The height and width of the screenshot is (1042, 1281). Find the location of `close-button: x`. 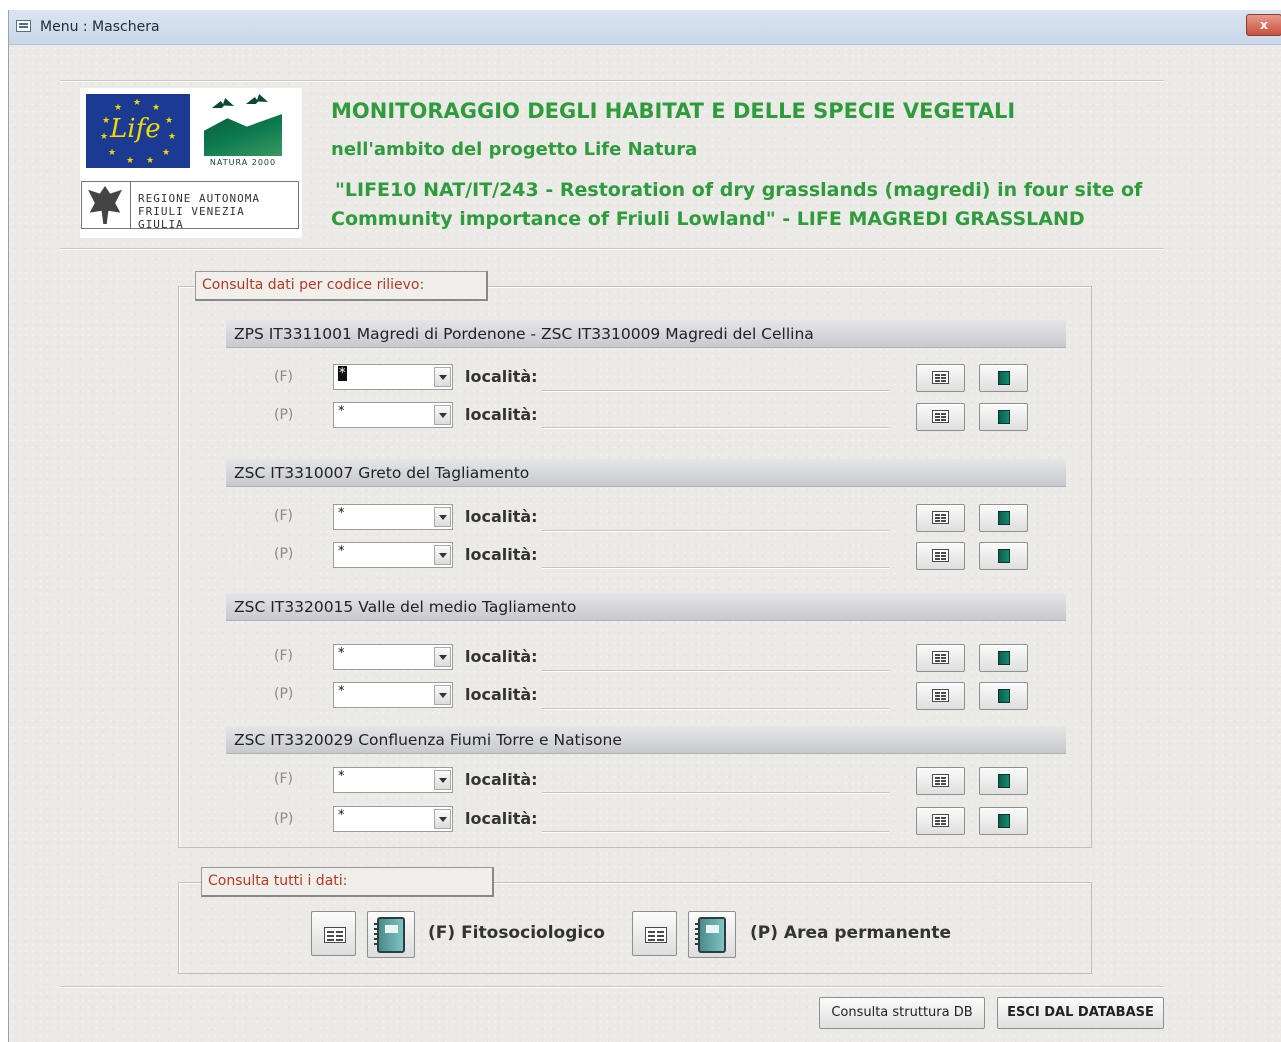

close-button: x is located at coordinates (1263, 25).